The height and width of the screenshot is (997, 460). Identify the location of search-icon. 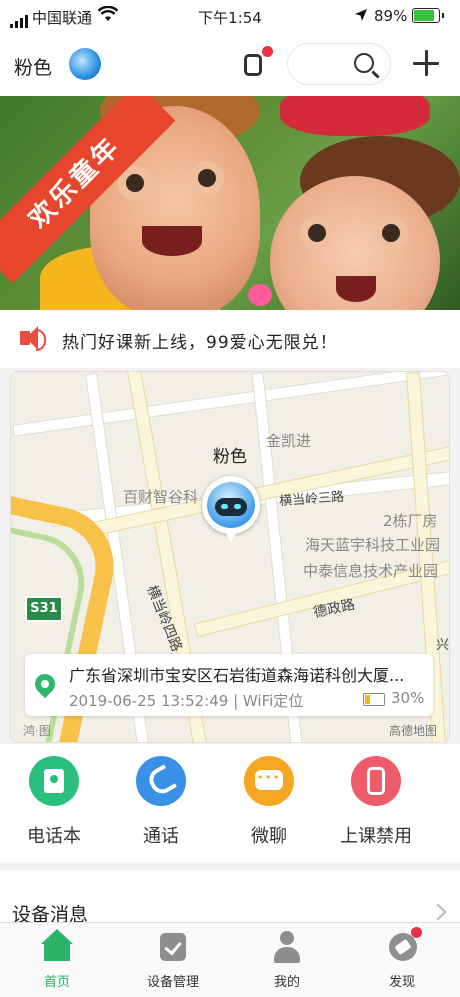
(364, 63).